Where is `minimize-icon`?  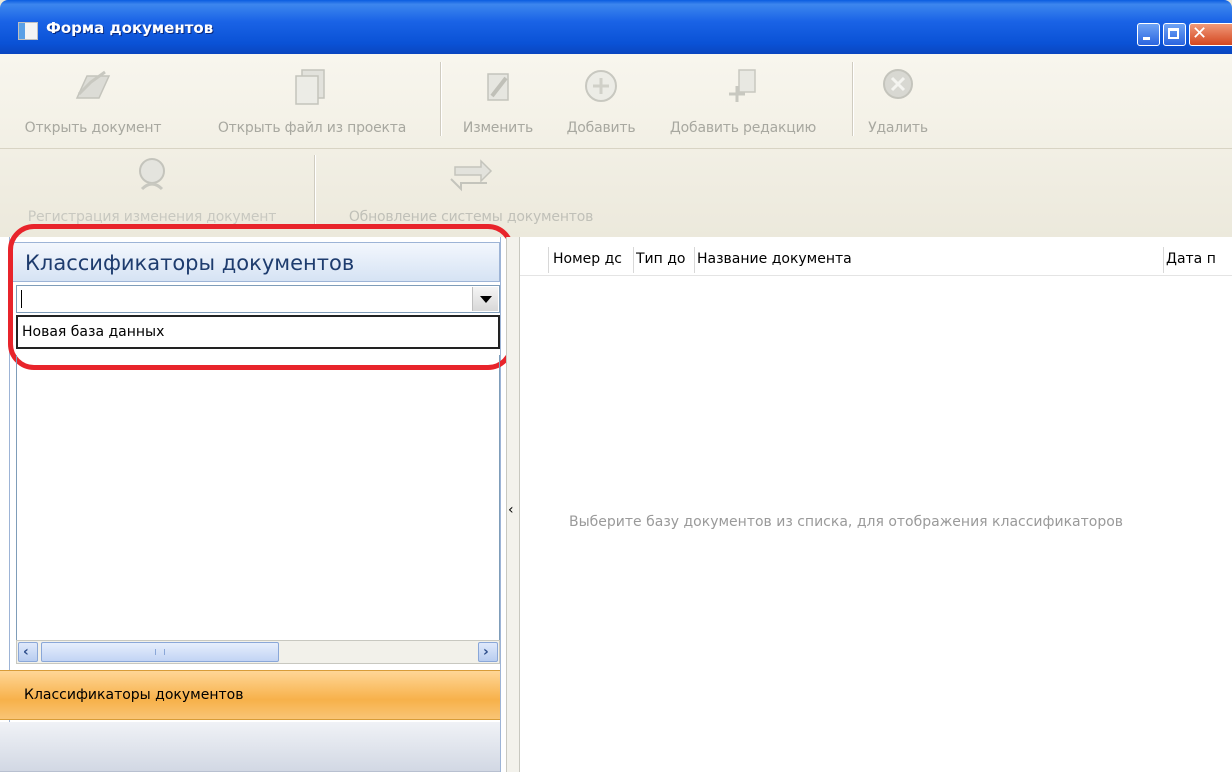 minimize-icon is located at coordinates (1146, 38).